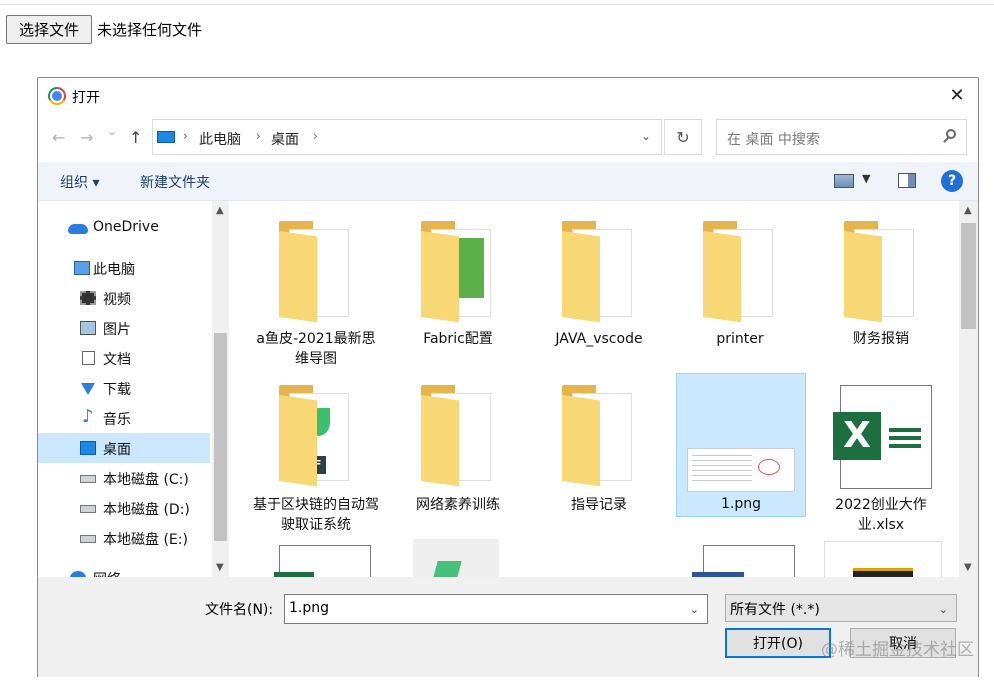 This screenshot has width=994, height=682. I want to click on sidebar-item-this-pc: 此电脑, so click(124, 268).